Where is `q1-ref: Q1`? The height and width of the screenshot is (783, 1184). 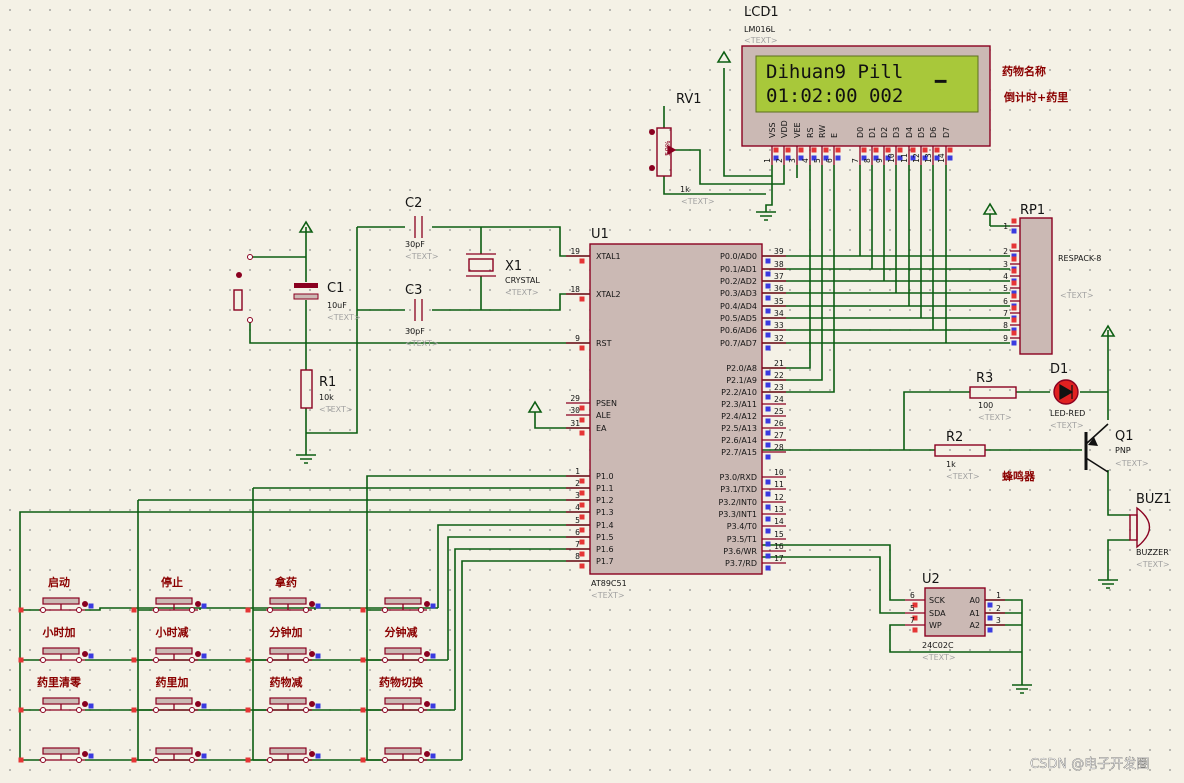 q1-ref: Q1 is located at coordinates (1124, 436).